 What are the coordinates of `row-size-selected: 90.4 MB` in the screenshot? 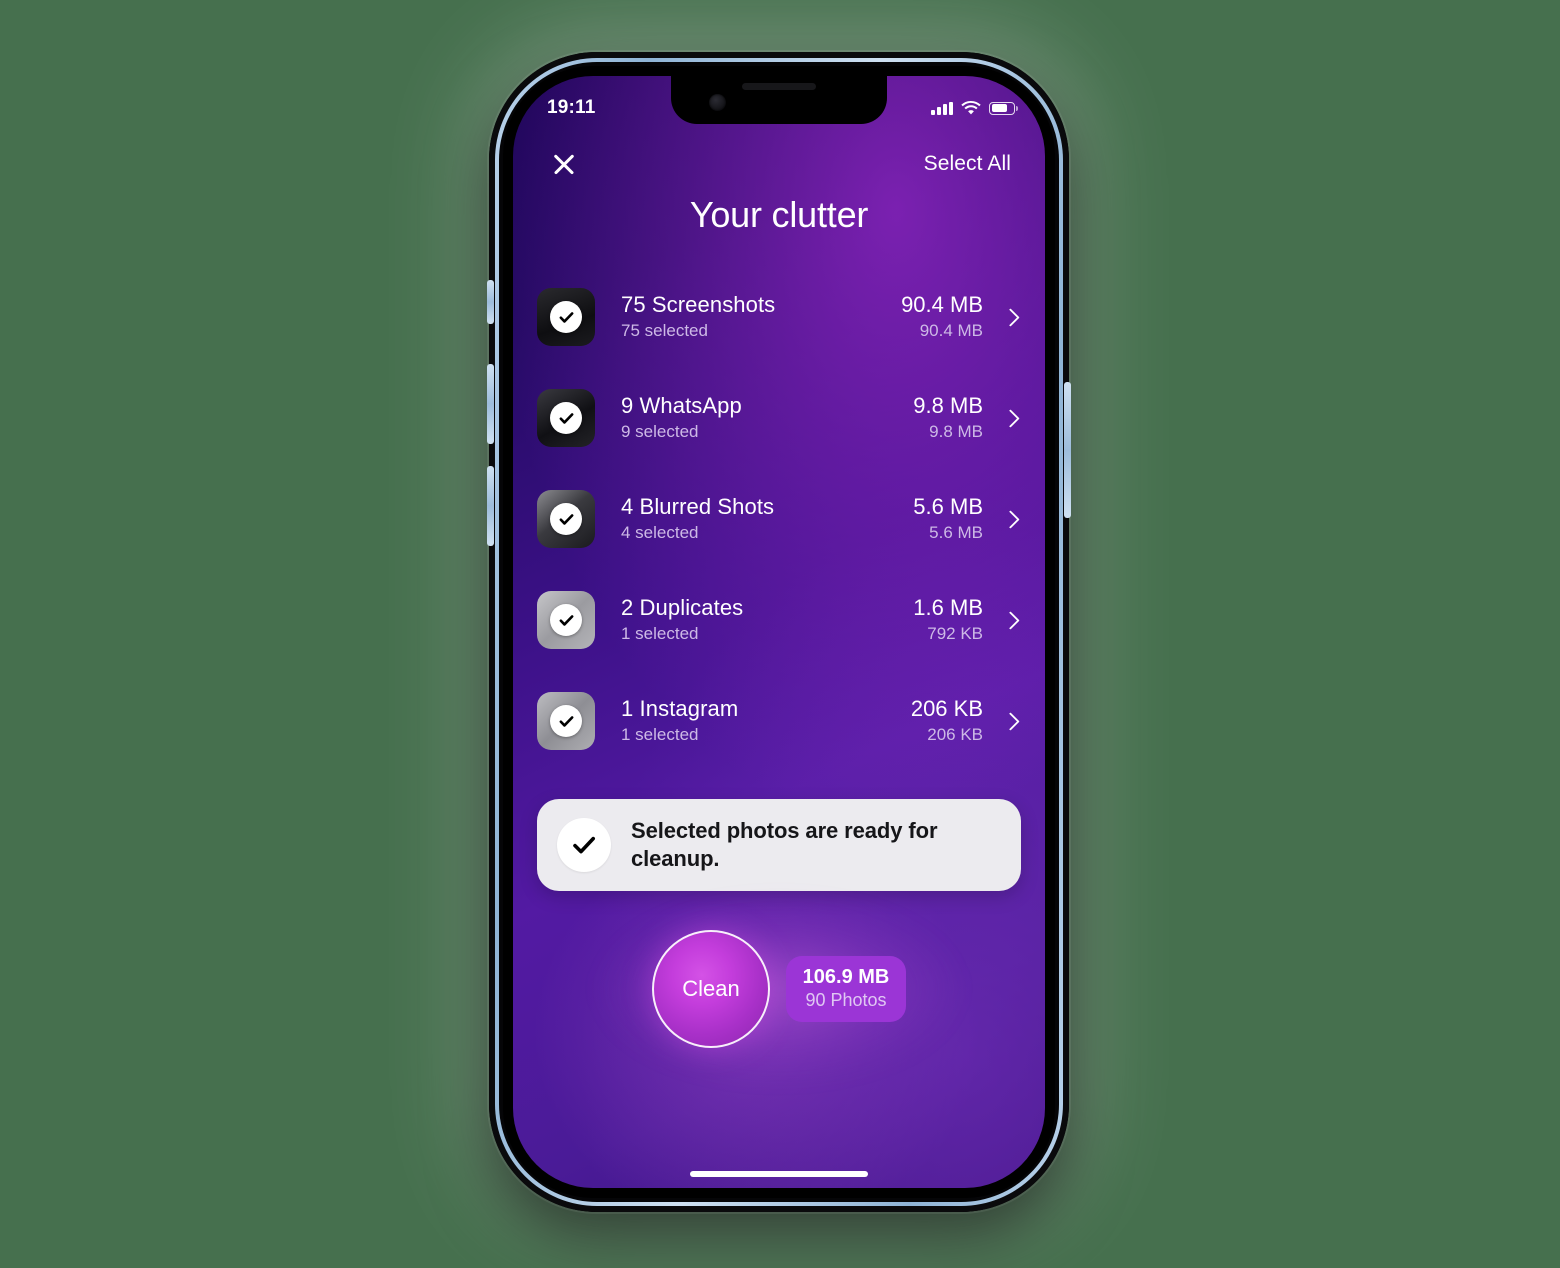 It's located at (951, 331).